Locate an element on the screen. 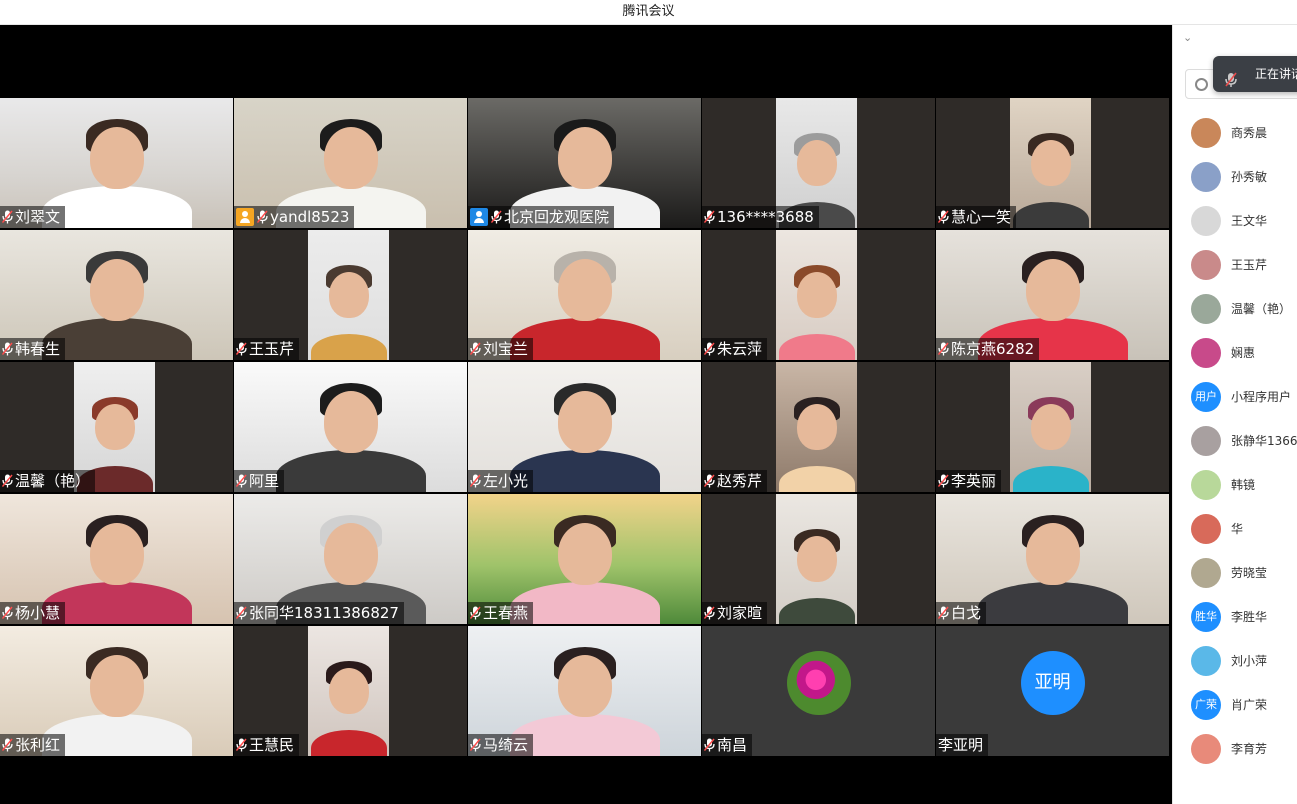 Image resolution: width=1297 pixels, height=804 pixels. participant-list-name: 肖广荣 is located at coordinates (1249, 705).